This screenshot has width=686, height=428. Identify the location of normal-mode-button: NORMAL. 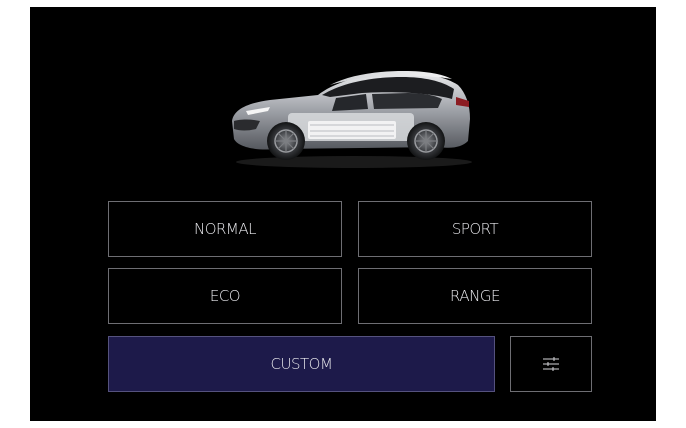
(225, 229).